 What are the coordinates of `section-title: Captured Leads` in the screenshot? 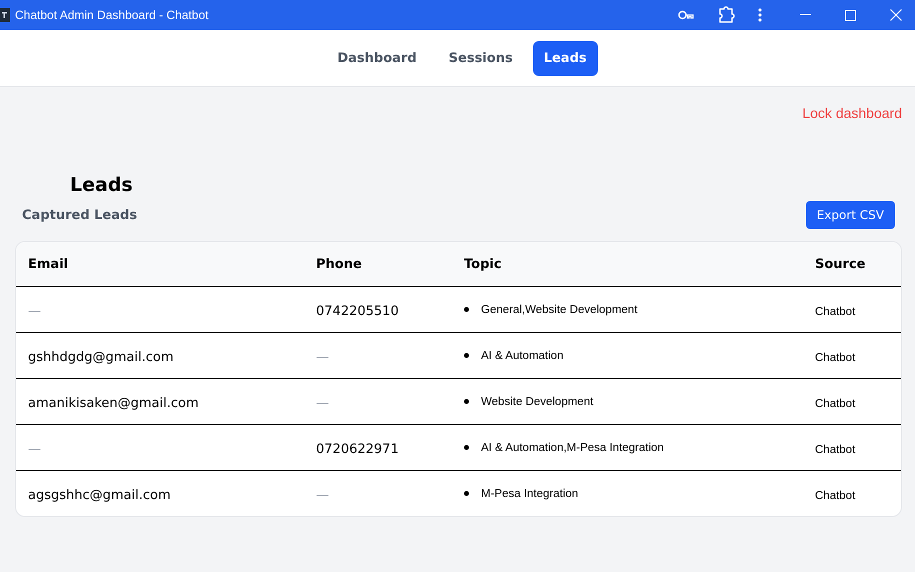 It's located at (80, 215).